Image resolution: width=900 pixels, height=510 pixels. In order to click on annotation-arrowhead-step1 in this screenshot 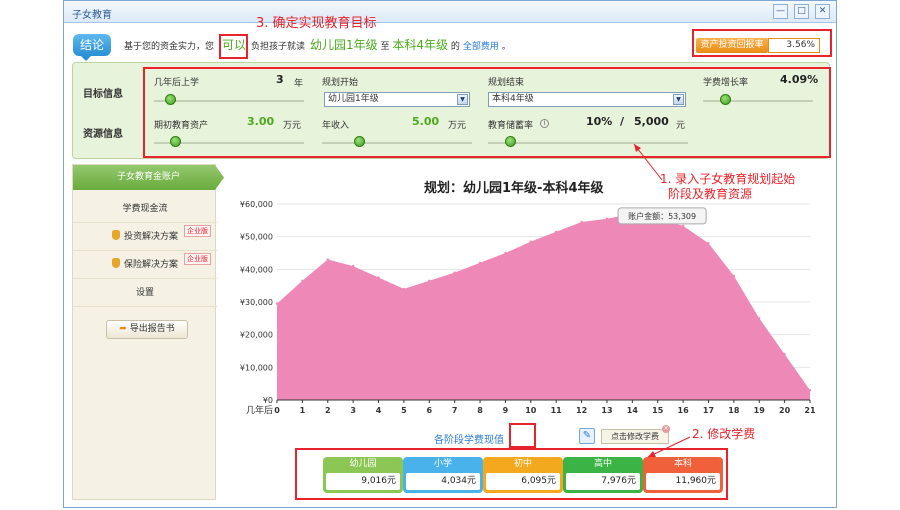, I will do `click(637, 148)`.